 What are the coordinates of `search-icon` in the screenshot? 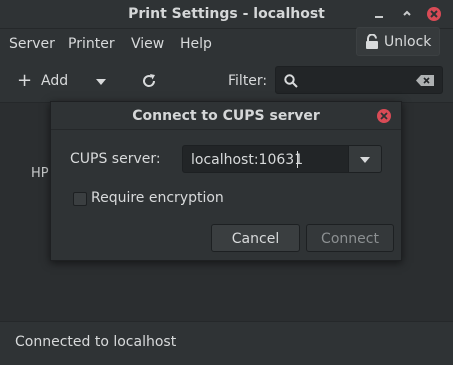 It's located at (291, 81).